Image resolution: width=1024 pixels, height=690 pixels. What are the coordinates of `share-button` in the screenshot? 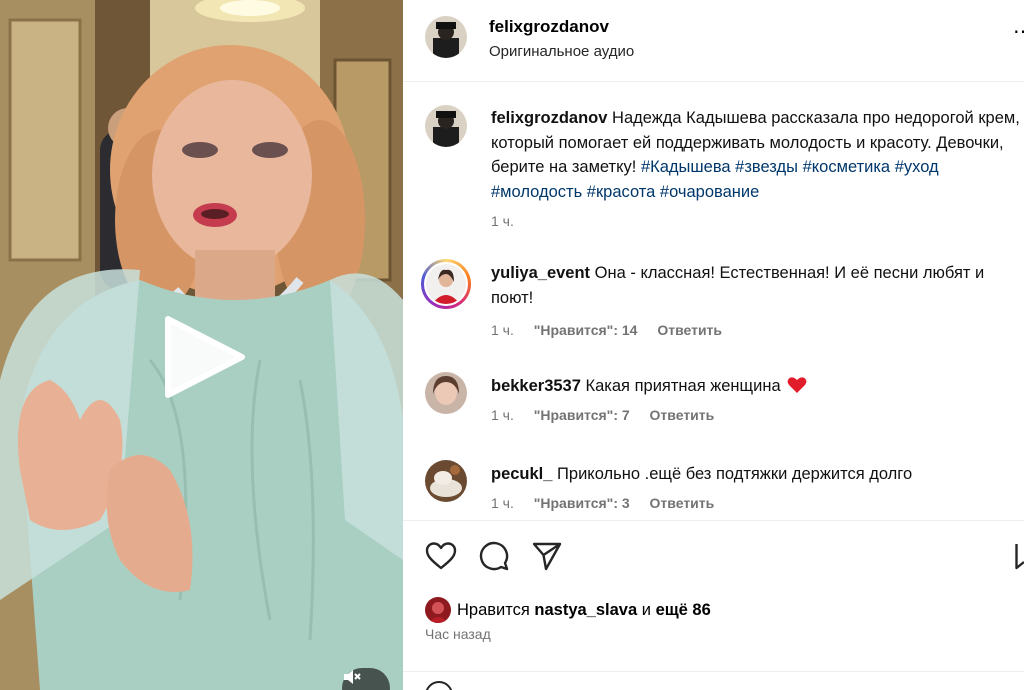 It's located at (547, 558).